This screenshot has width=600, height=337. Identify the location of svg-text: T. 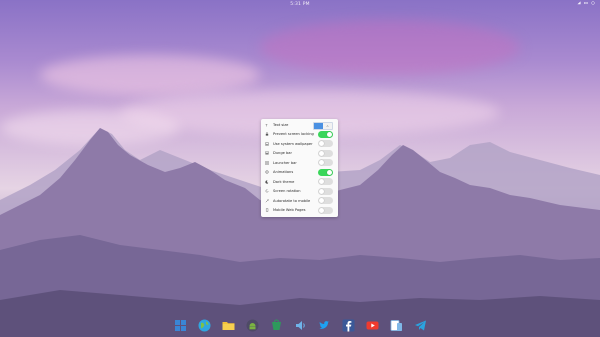
(266, 124).